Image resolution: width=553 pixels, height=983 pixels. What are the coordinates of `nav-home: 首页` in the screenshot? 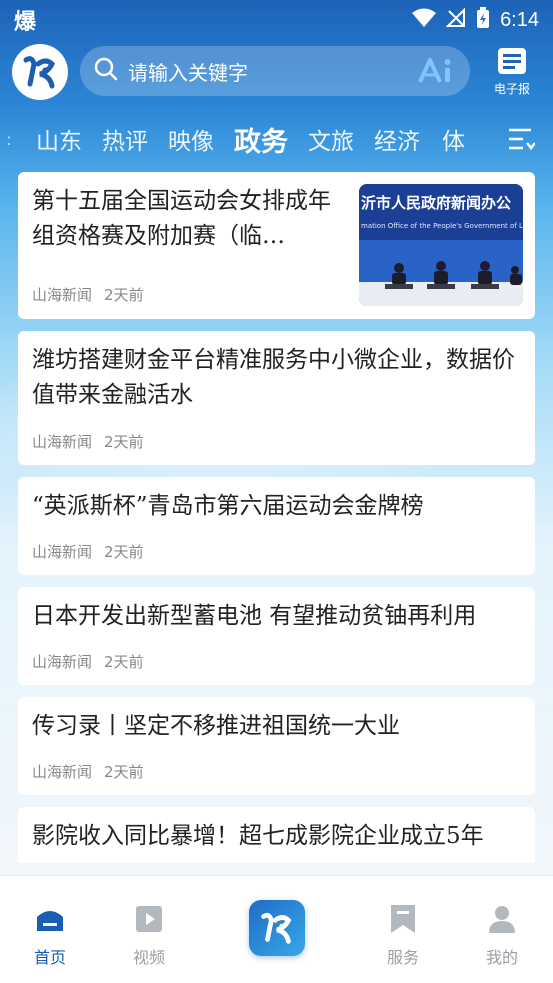 It's located at (50, 935).